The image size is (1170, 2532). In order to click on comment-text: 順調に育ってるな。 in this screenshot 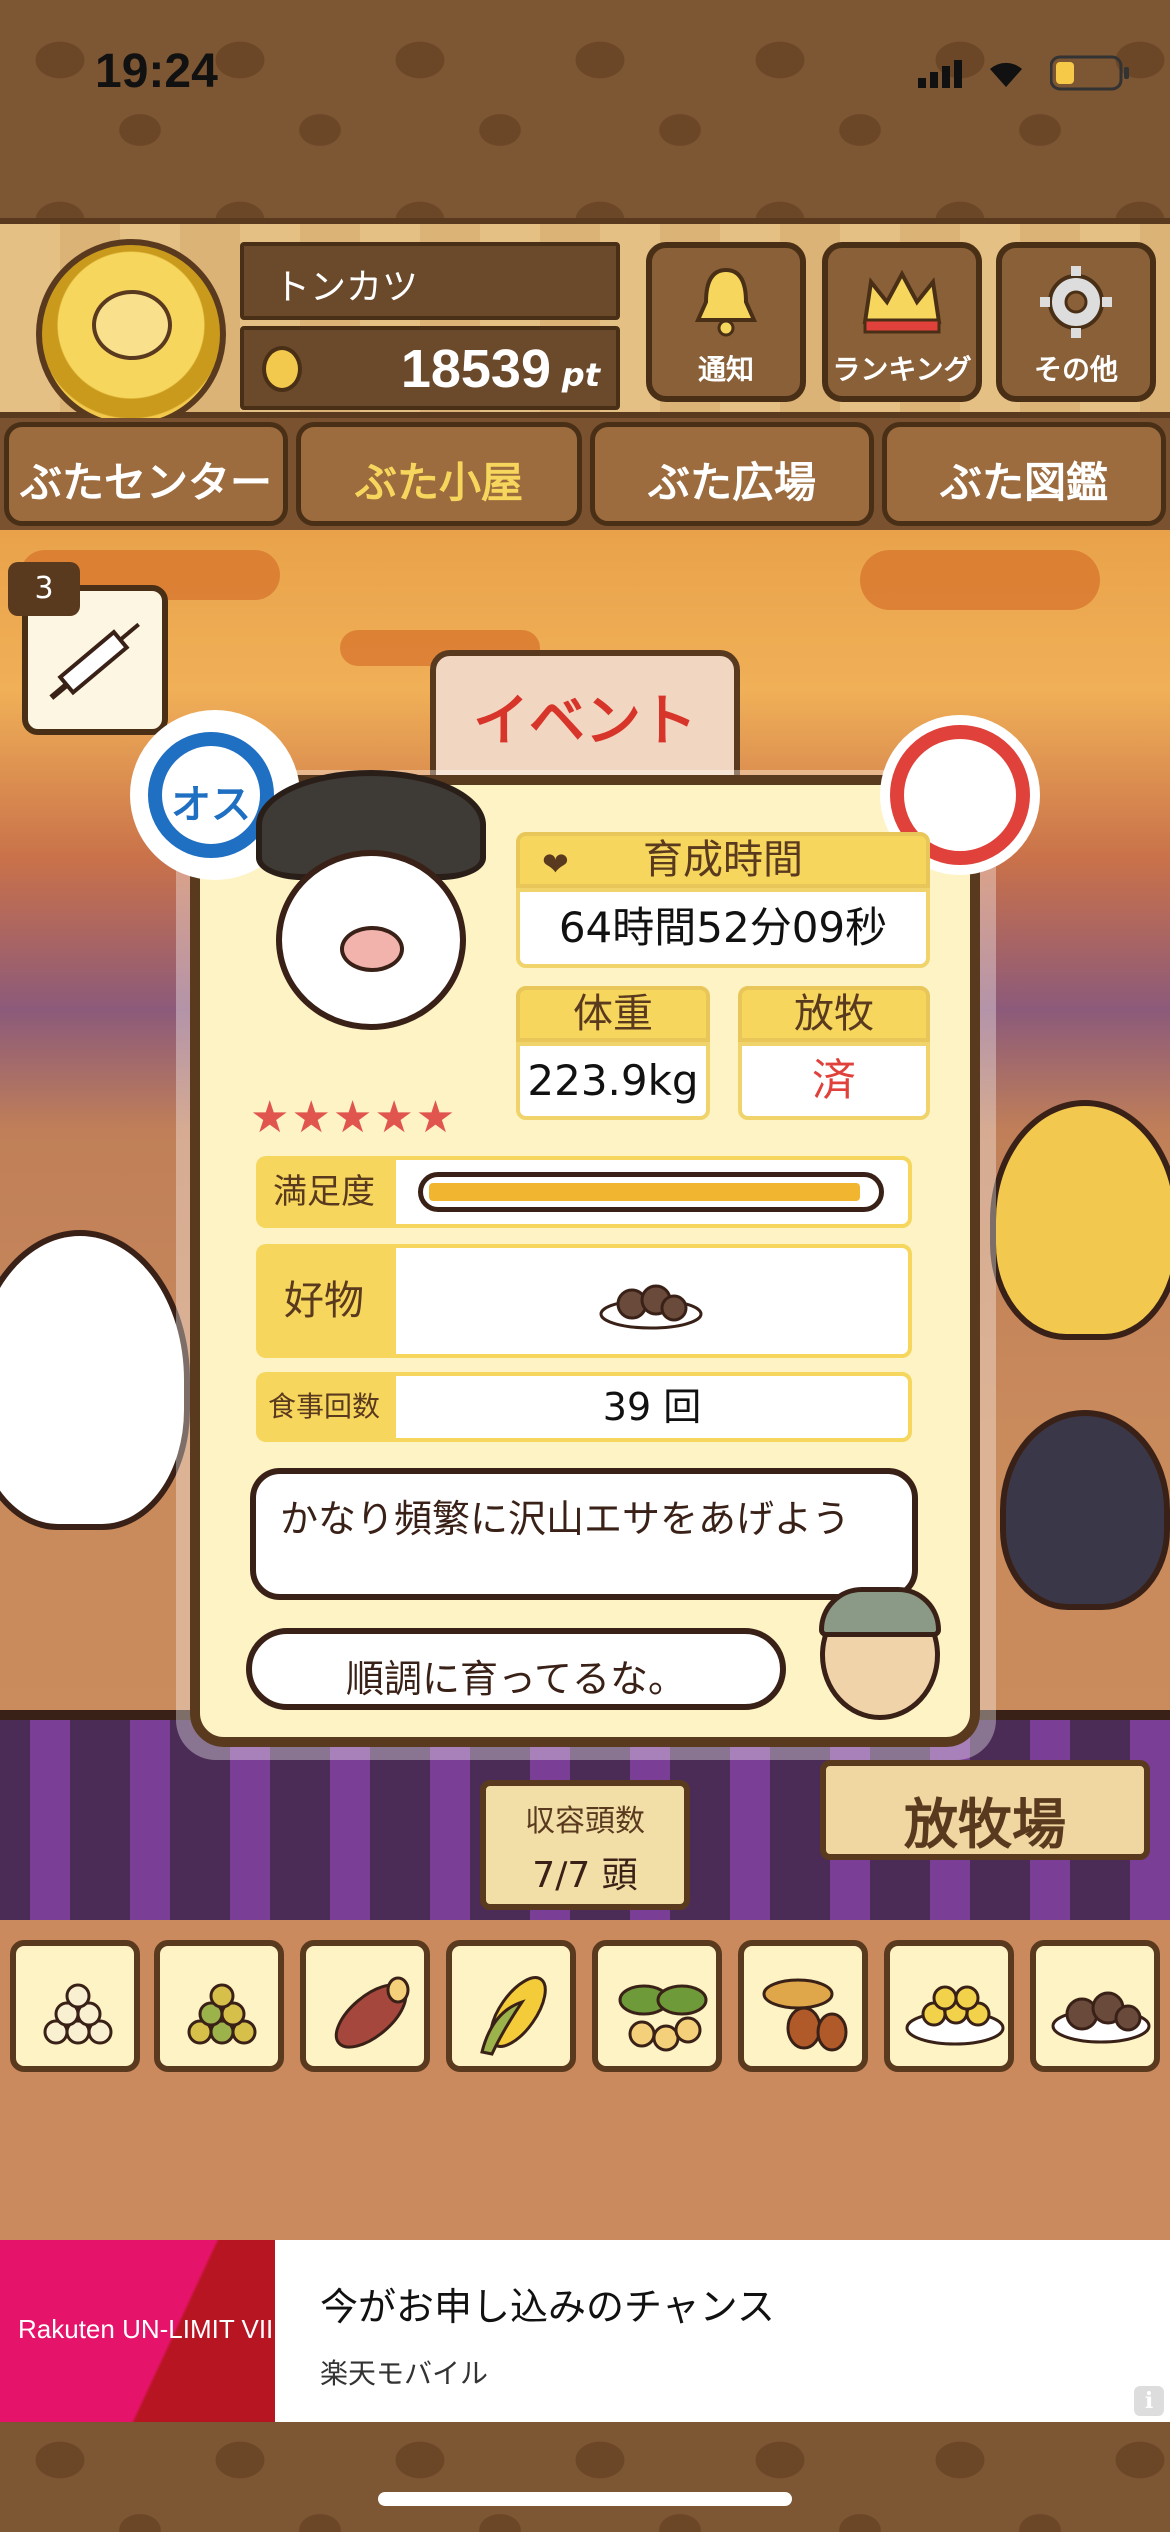, I will do `click(516, 1679)`.